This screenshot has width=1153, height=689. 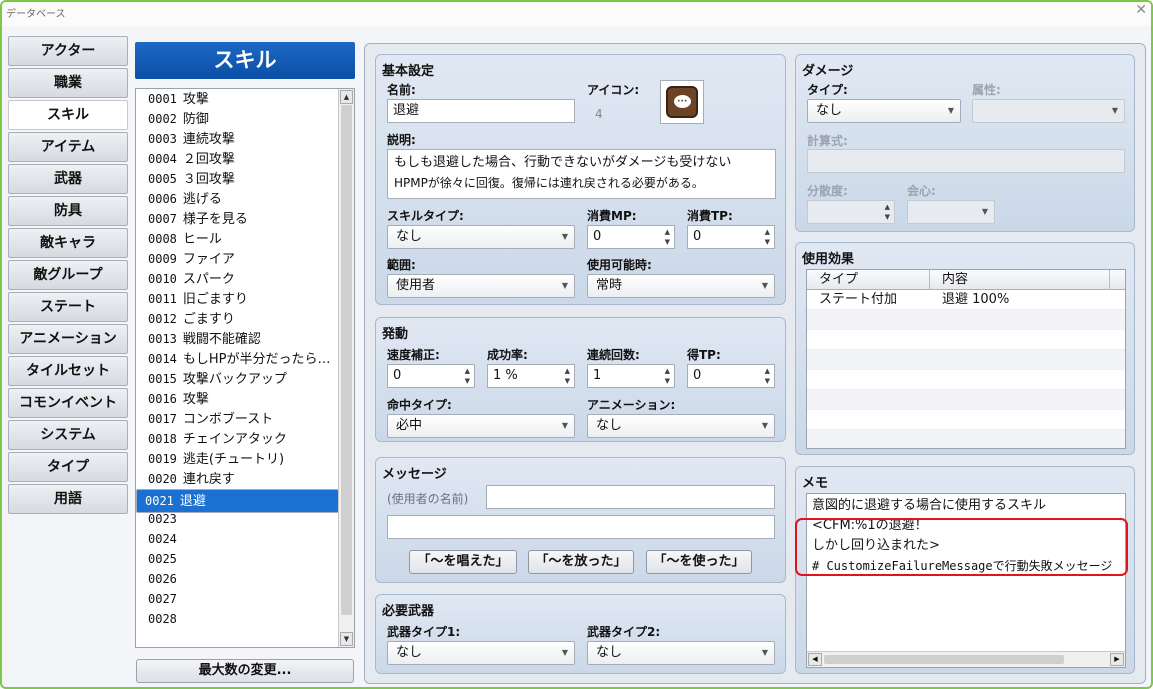 What do you see at coordinates (237, 539) in the screenshot?
I see `skill-list-item: 0024` at bounding box center [237, 539].